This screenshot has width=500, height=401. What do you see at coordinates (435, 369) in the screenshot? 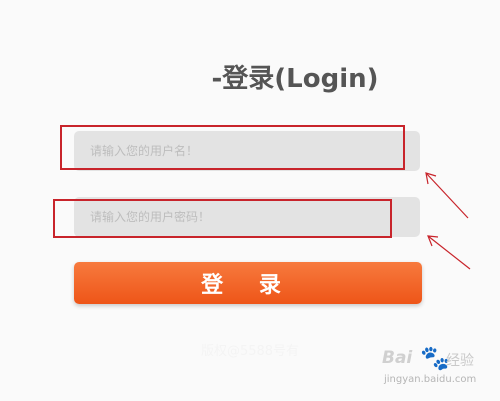
I see `baidu-watermark: Bai 🐾 经验 jingyan.baidu.com` at bounding box center [435, 369].